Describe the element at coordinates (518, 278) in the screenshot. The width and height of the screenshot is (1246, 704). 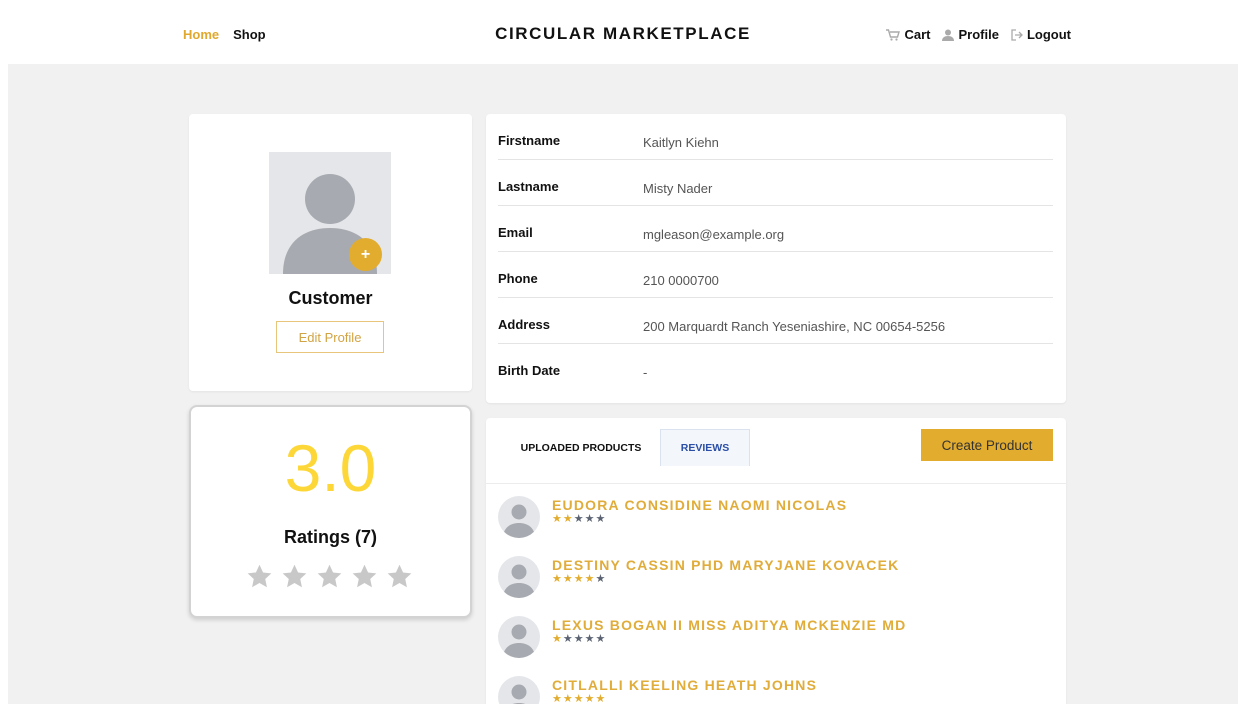
I see `info-label: Phone` at that location.